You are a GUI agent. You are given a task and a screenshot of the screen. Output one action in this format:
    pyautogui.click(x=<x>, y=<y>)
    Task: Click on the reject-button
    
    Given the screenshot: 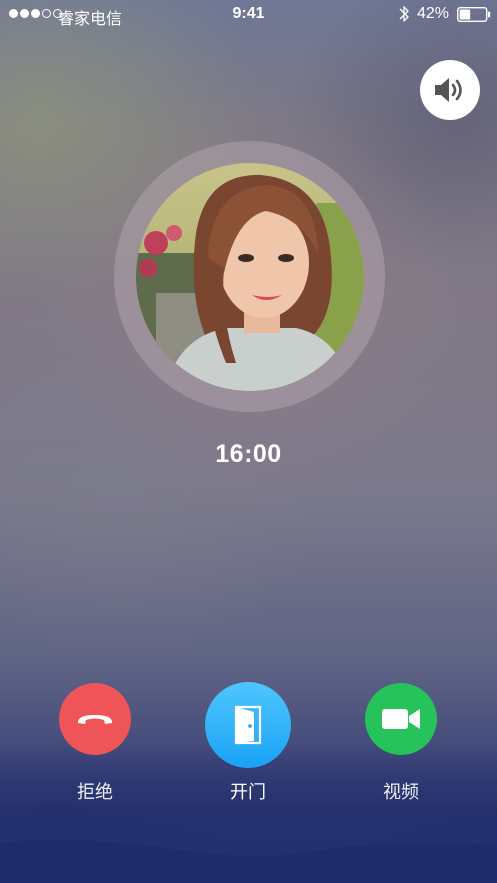 What is the action you would take?
    pyautogui.click(x=95, y=719)
    